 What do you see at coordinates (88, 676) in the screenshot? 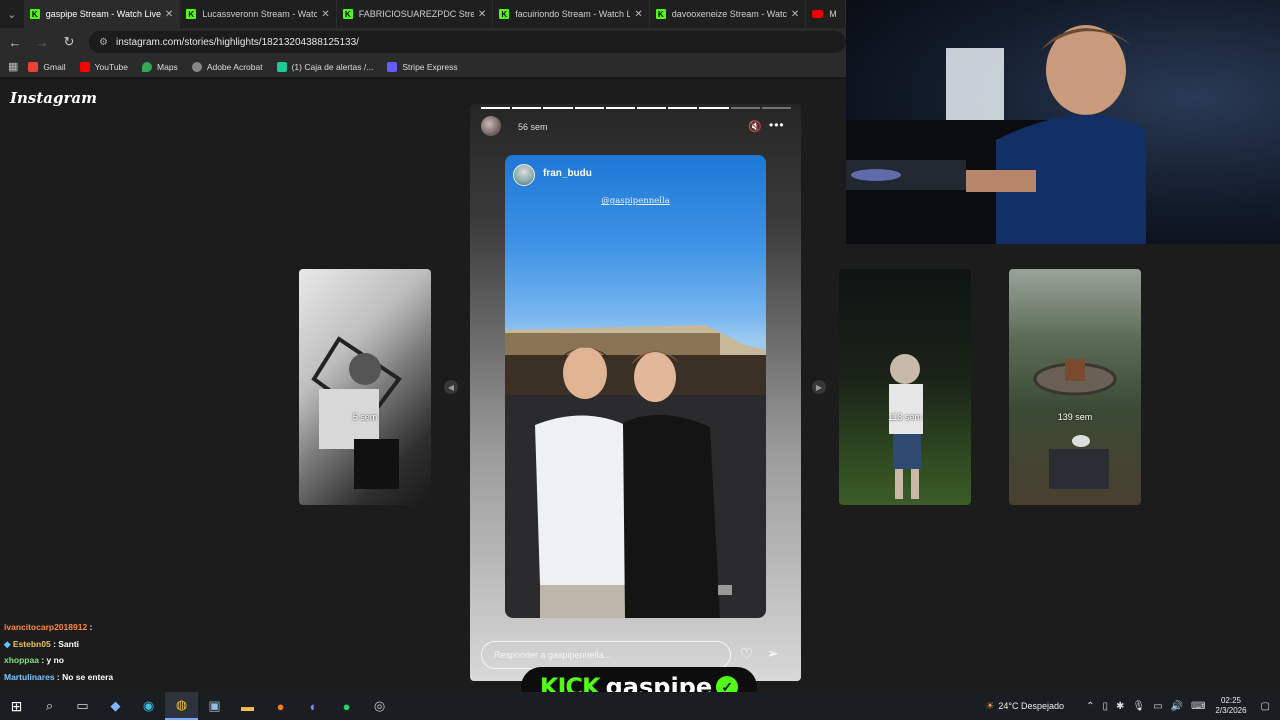
I see `chat-text: No se entera` at bounding box center [88, 676].